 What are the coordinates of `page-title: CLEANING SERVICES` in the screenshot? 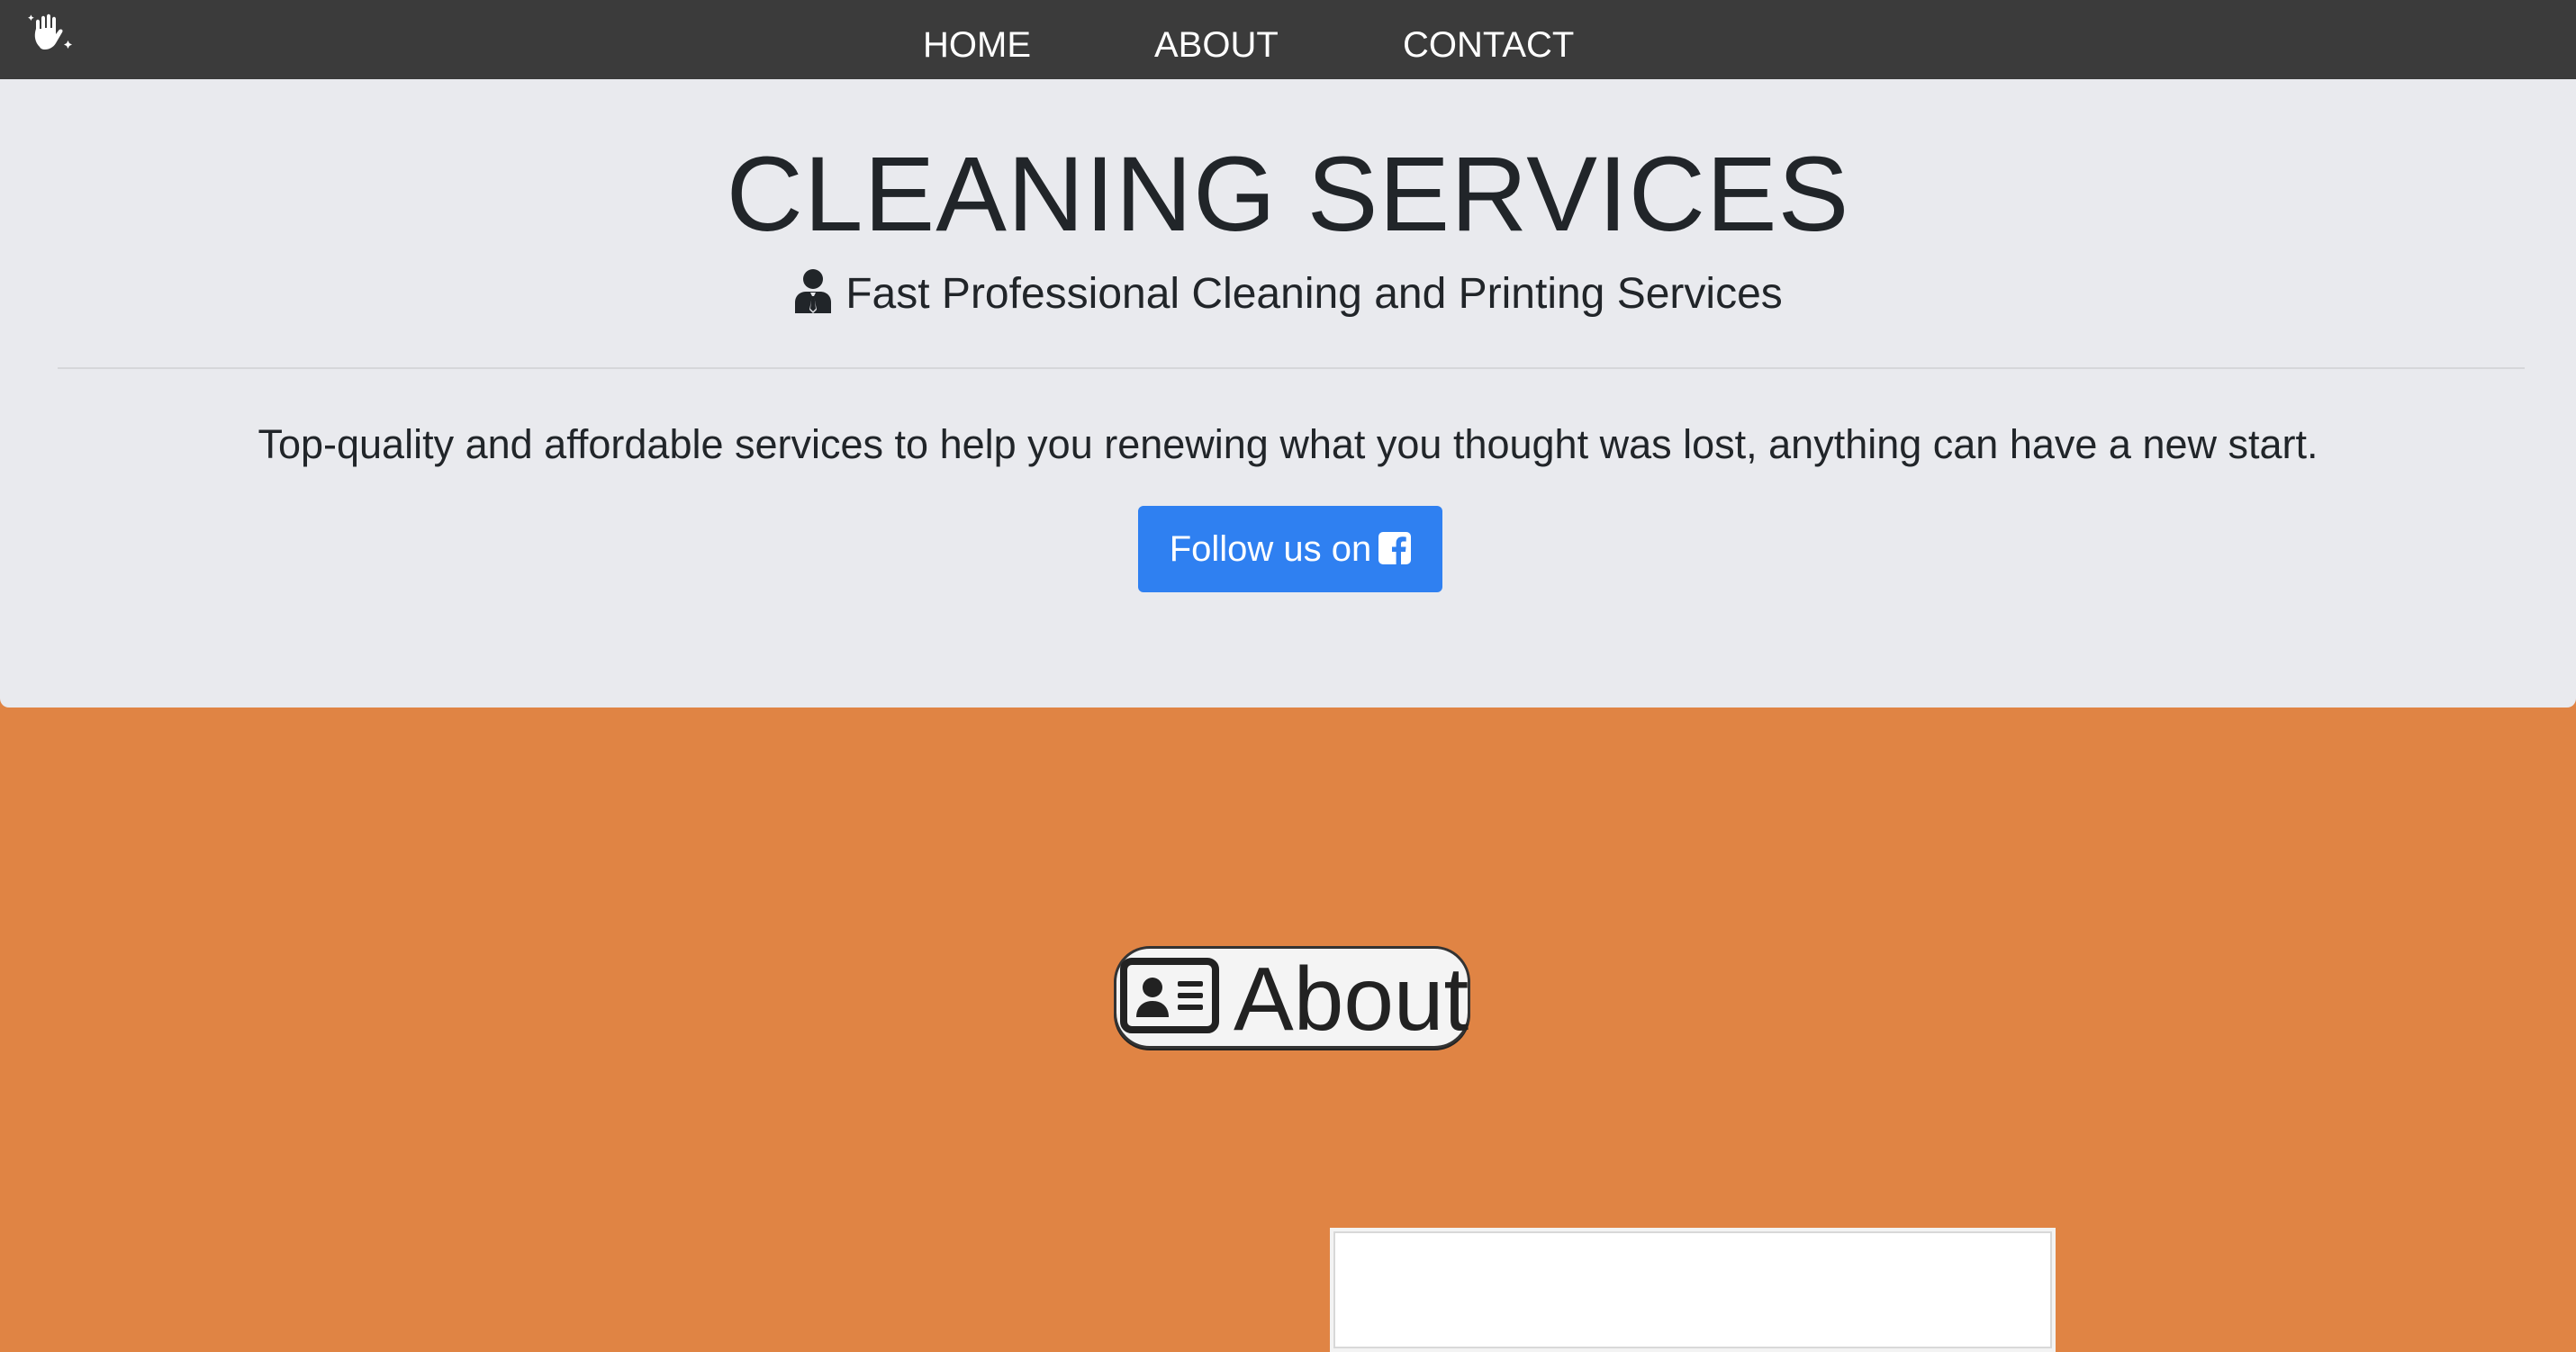 It's located at (1288, 194).